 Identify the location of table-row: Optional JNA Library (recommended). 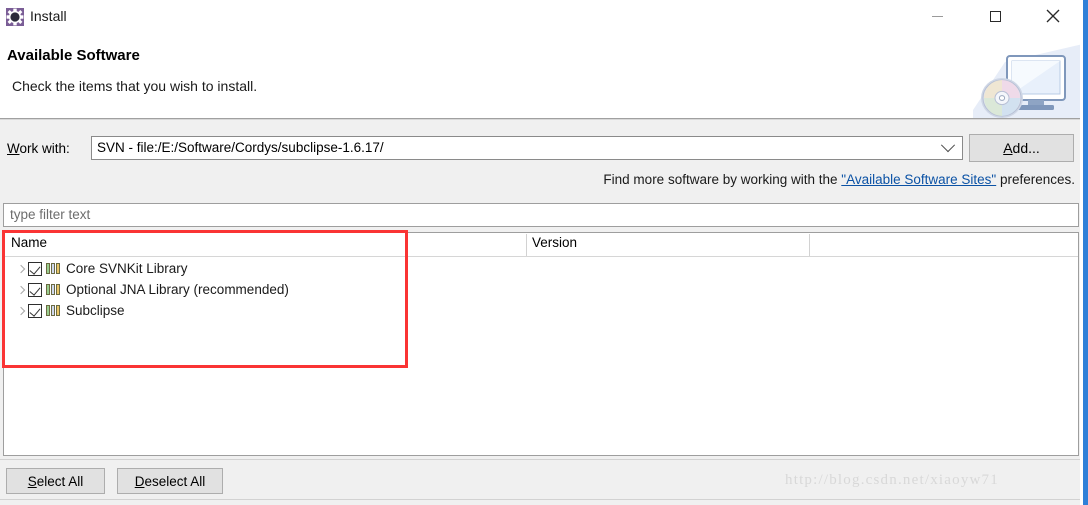
(541, 289).